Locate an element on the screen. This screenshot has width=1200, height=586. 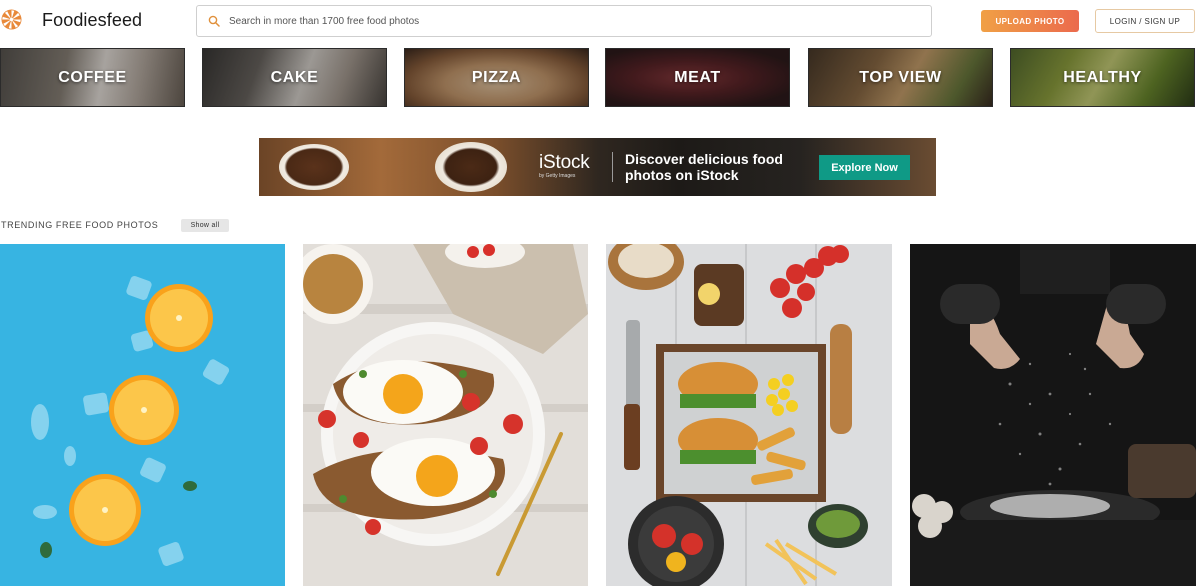
login-signup-button: LOGIN / SIGN UP is located at coordinates (1145, 21).